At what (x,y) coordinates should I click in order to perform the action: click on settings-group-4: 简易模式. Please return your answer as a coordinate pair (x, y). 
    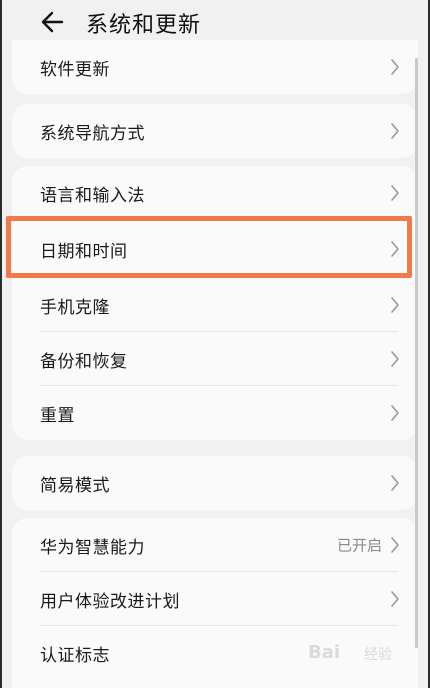
    Looking at the image, I should click on (215, 483).